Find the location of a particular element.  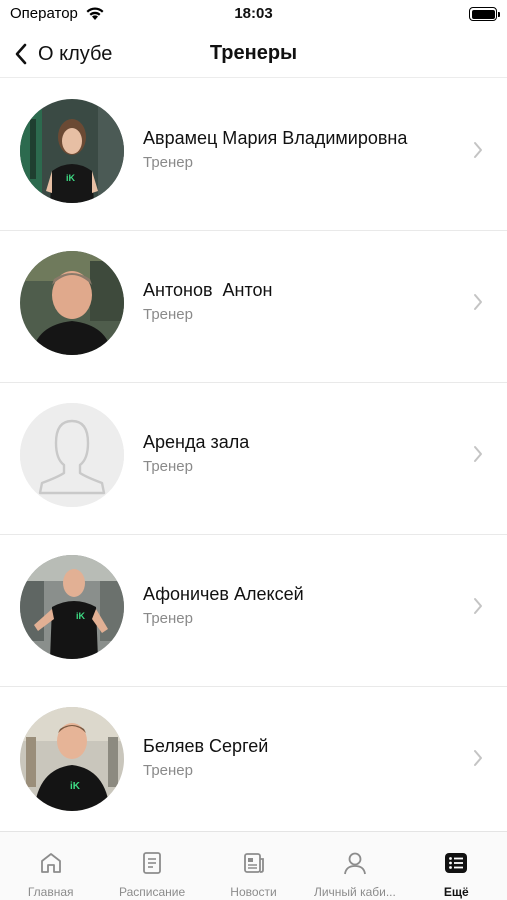

schedule-icon is located at coordinates (152, 863).